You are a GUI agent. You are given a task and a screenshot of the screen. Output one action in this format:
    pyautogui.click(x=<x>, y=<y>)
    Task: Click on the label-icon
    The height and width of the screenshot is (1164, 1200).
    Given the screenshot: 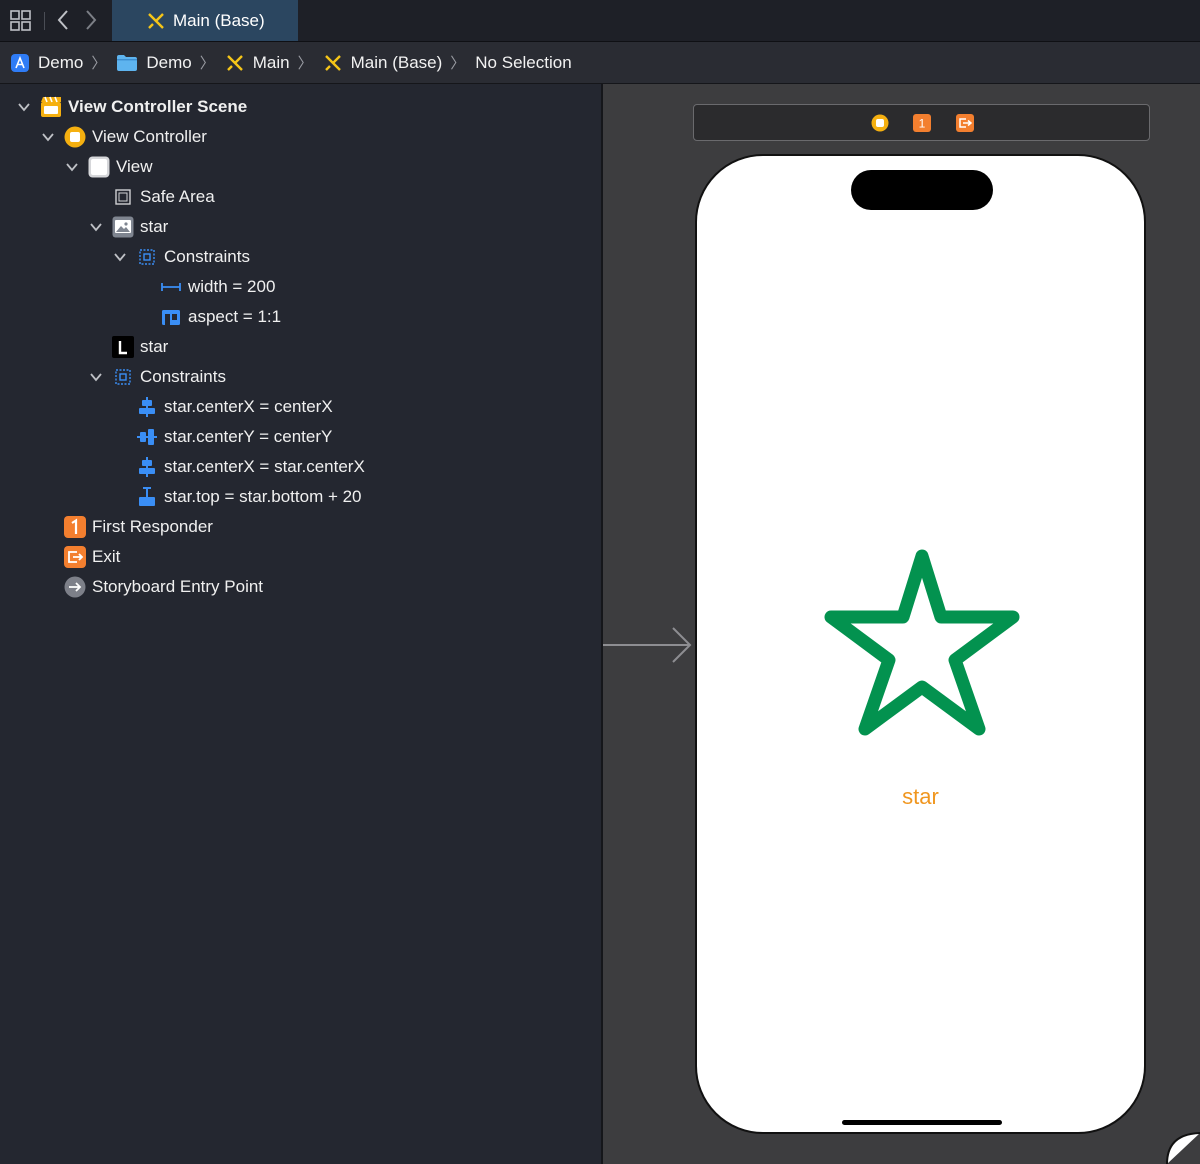 What is the action you would take?
    pyautogui.click(x=123, y=347)
    